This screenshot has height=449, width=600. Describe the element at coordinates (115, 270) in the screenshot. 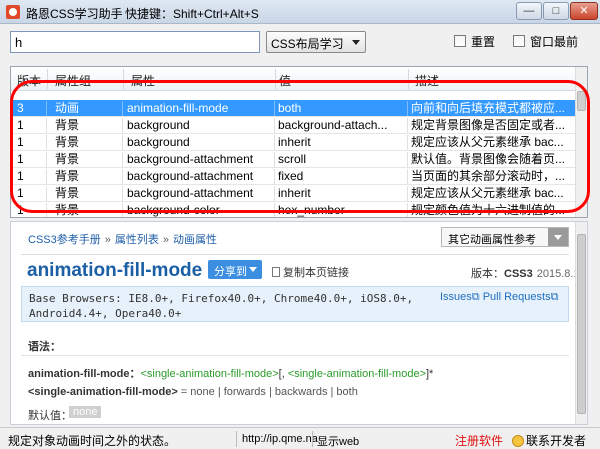

I see `page-title: animation-fill-mode` at that location.